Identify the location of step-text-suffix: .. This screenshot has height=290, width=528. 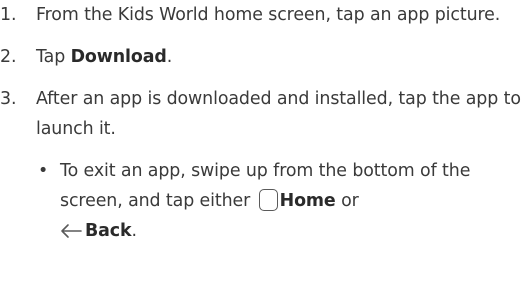
(169, 57).